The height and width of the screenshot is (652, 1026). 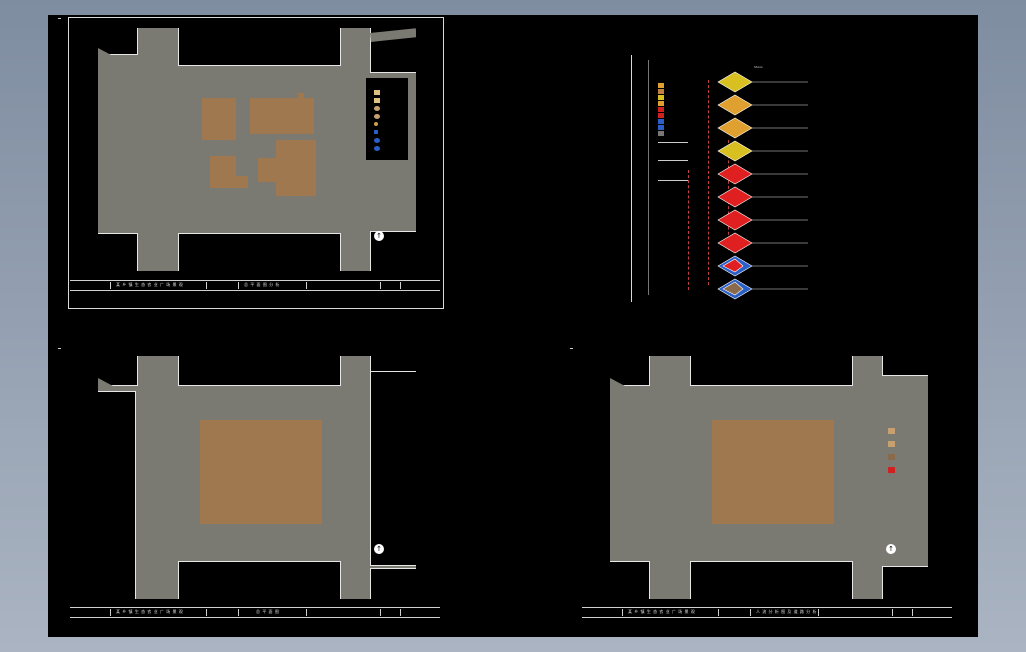 I want to click on diagram-top-label: Stairs, so click(x=758, y=67).